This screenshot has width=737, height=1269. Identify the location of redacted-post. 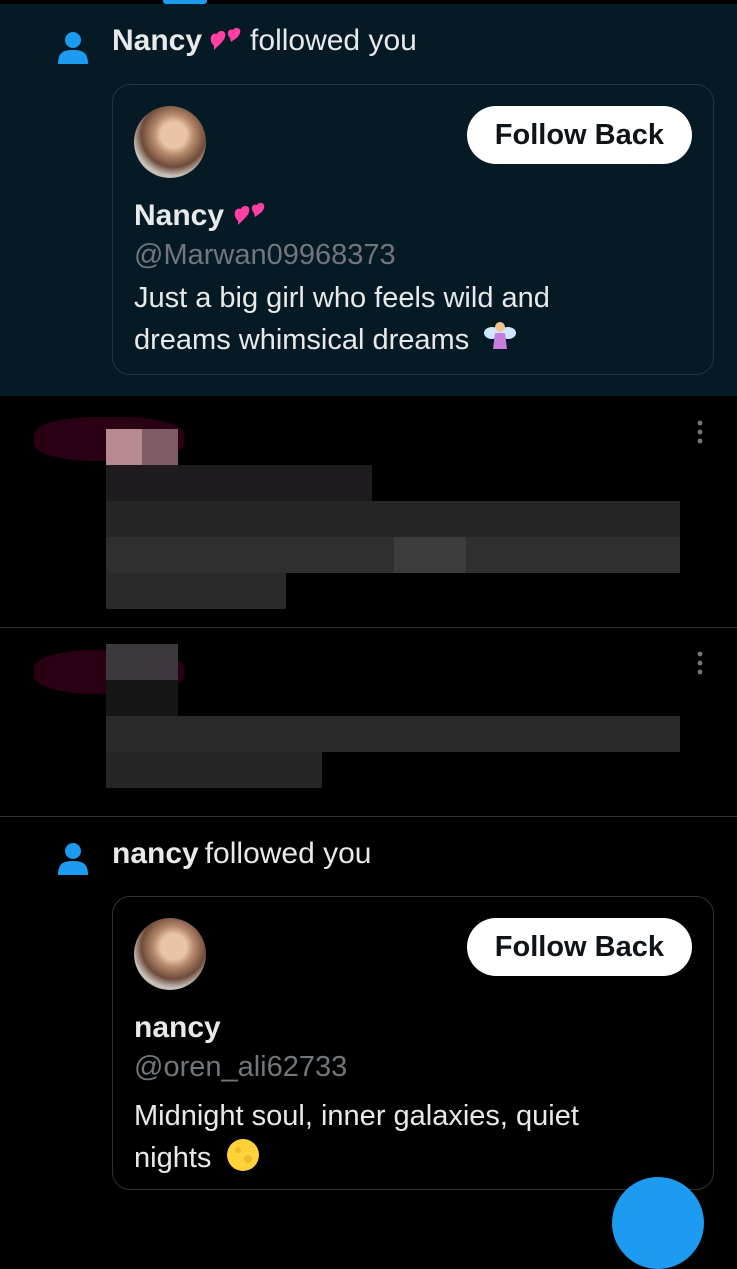
(368, 722).